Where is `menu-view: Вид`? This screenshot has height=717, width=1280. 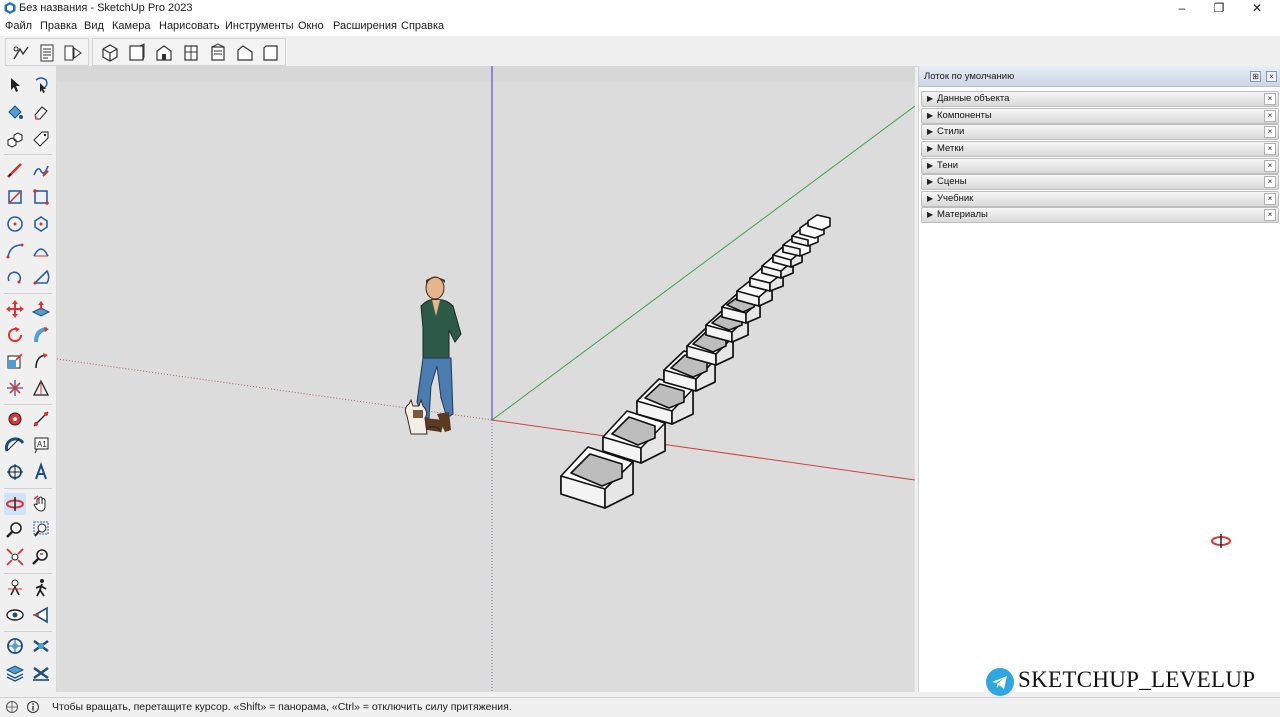
menu-view: Вид is located at coordinates (94, 26).